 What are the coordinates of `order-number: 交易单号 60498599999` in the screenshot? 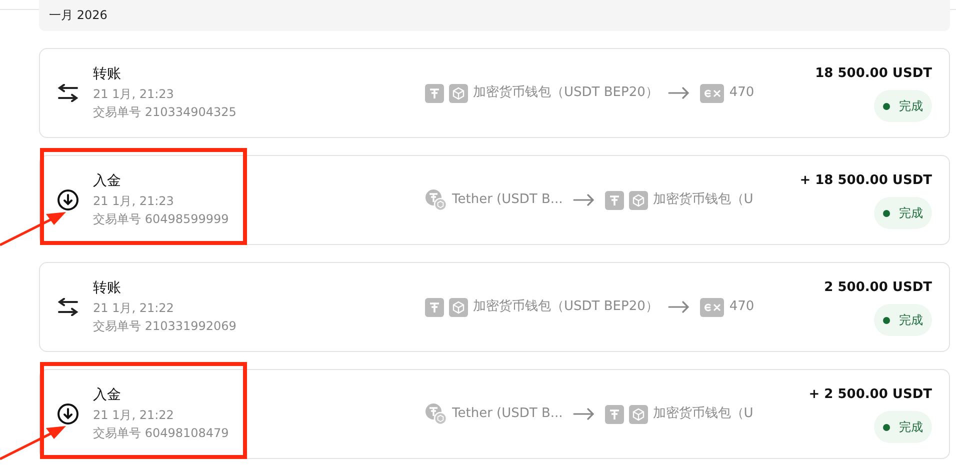 It's located at (161, 219).